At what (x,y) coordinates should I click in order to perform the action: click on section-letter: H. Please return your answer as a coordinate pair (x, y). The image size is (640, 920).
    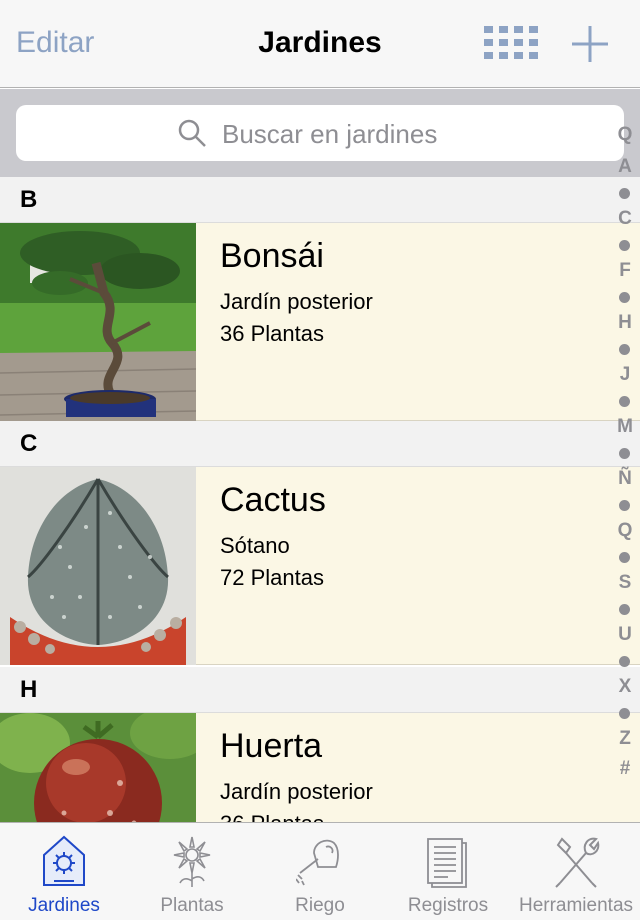
    Looking at the image, I should click on (29, 689).